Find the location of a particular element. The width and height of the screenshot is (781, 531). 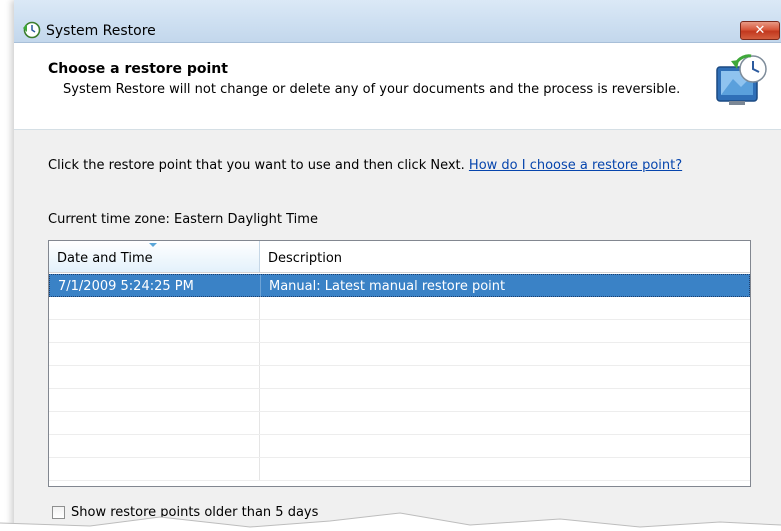

page-title: Choose a restore point is located at coordinates (138, 69).